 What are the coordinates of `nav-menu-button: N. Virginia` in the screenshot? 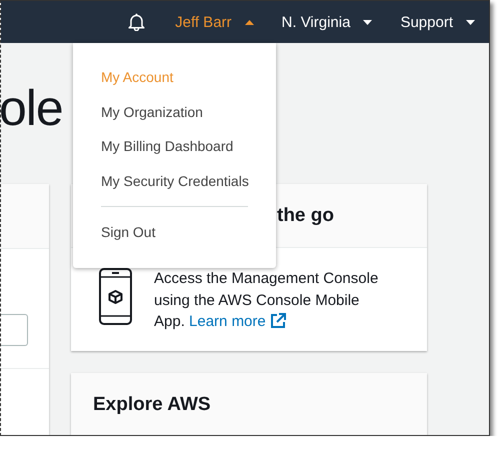 It's located at (327, 22).